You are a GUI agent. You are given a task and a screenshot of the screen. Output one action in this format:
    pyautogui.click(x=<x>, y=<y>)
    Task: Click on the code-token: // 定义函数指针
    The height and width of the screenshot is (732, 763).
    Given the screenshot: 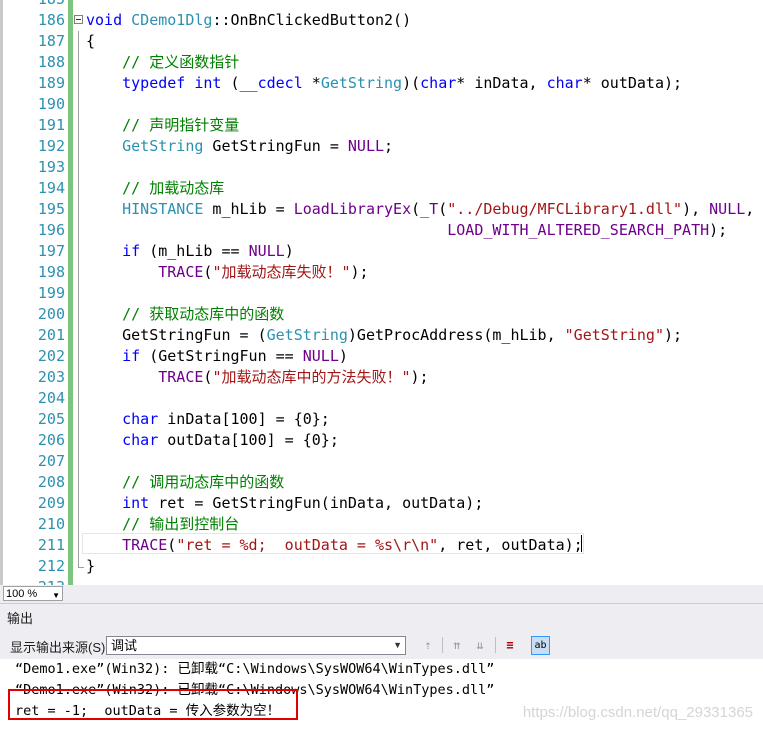 What is the action you would take?
    pyautogui.click(x=181, y=62)
    